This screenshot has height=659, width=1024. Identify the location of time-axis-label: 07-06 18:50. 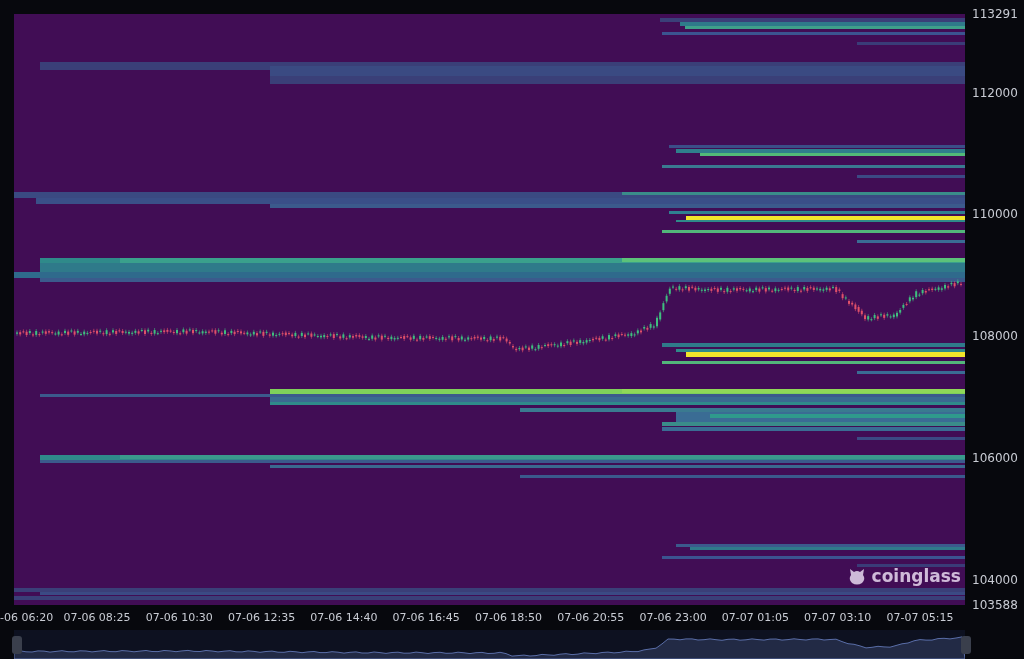
(508, 617).